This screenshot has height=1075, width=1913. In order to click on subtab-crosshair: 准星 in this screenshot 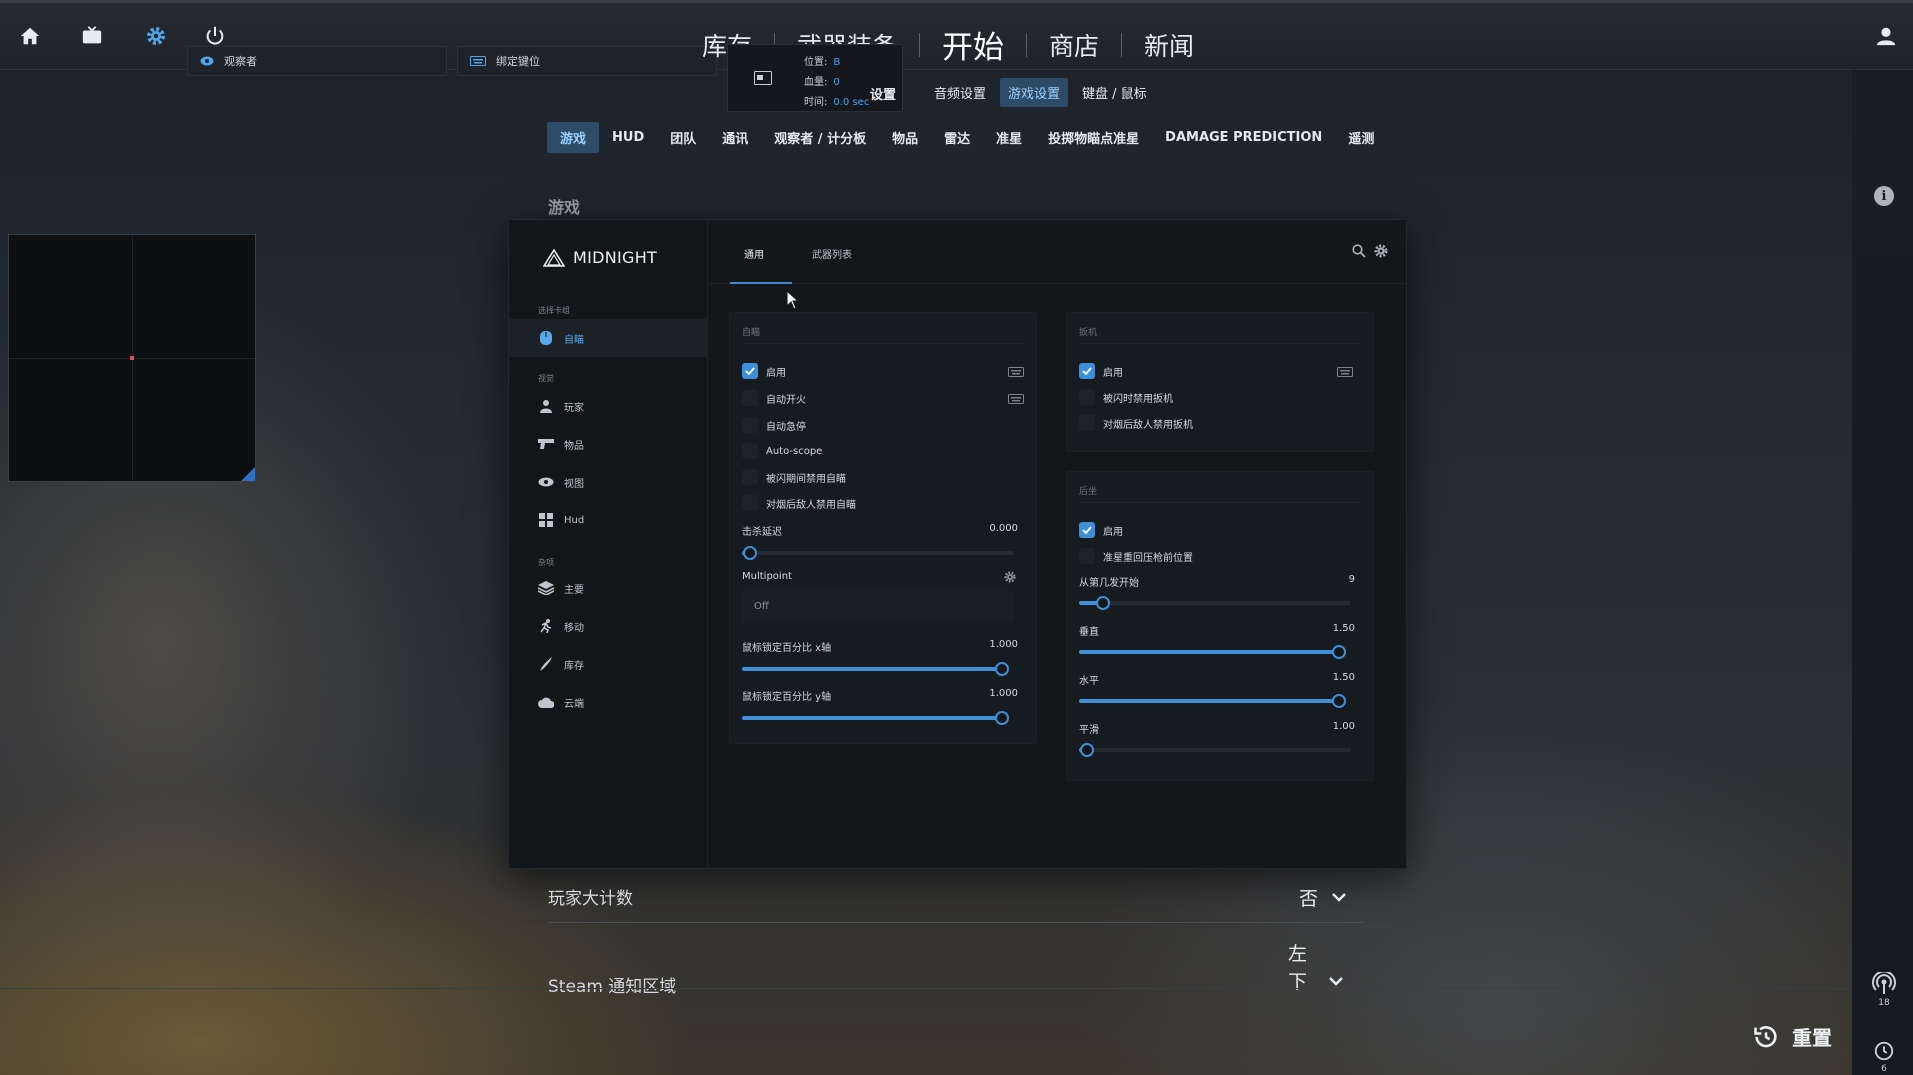, I will do `click(1009, 137)`.